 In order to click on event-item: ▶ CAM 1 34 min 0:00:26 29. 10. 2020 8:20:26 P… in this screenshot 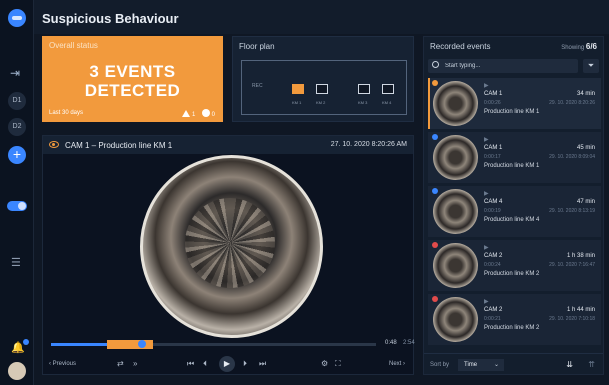, I will do `click(514, 103)`.